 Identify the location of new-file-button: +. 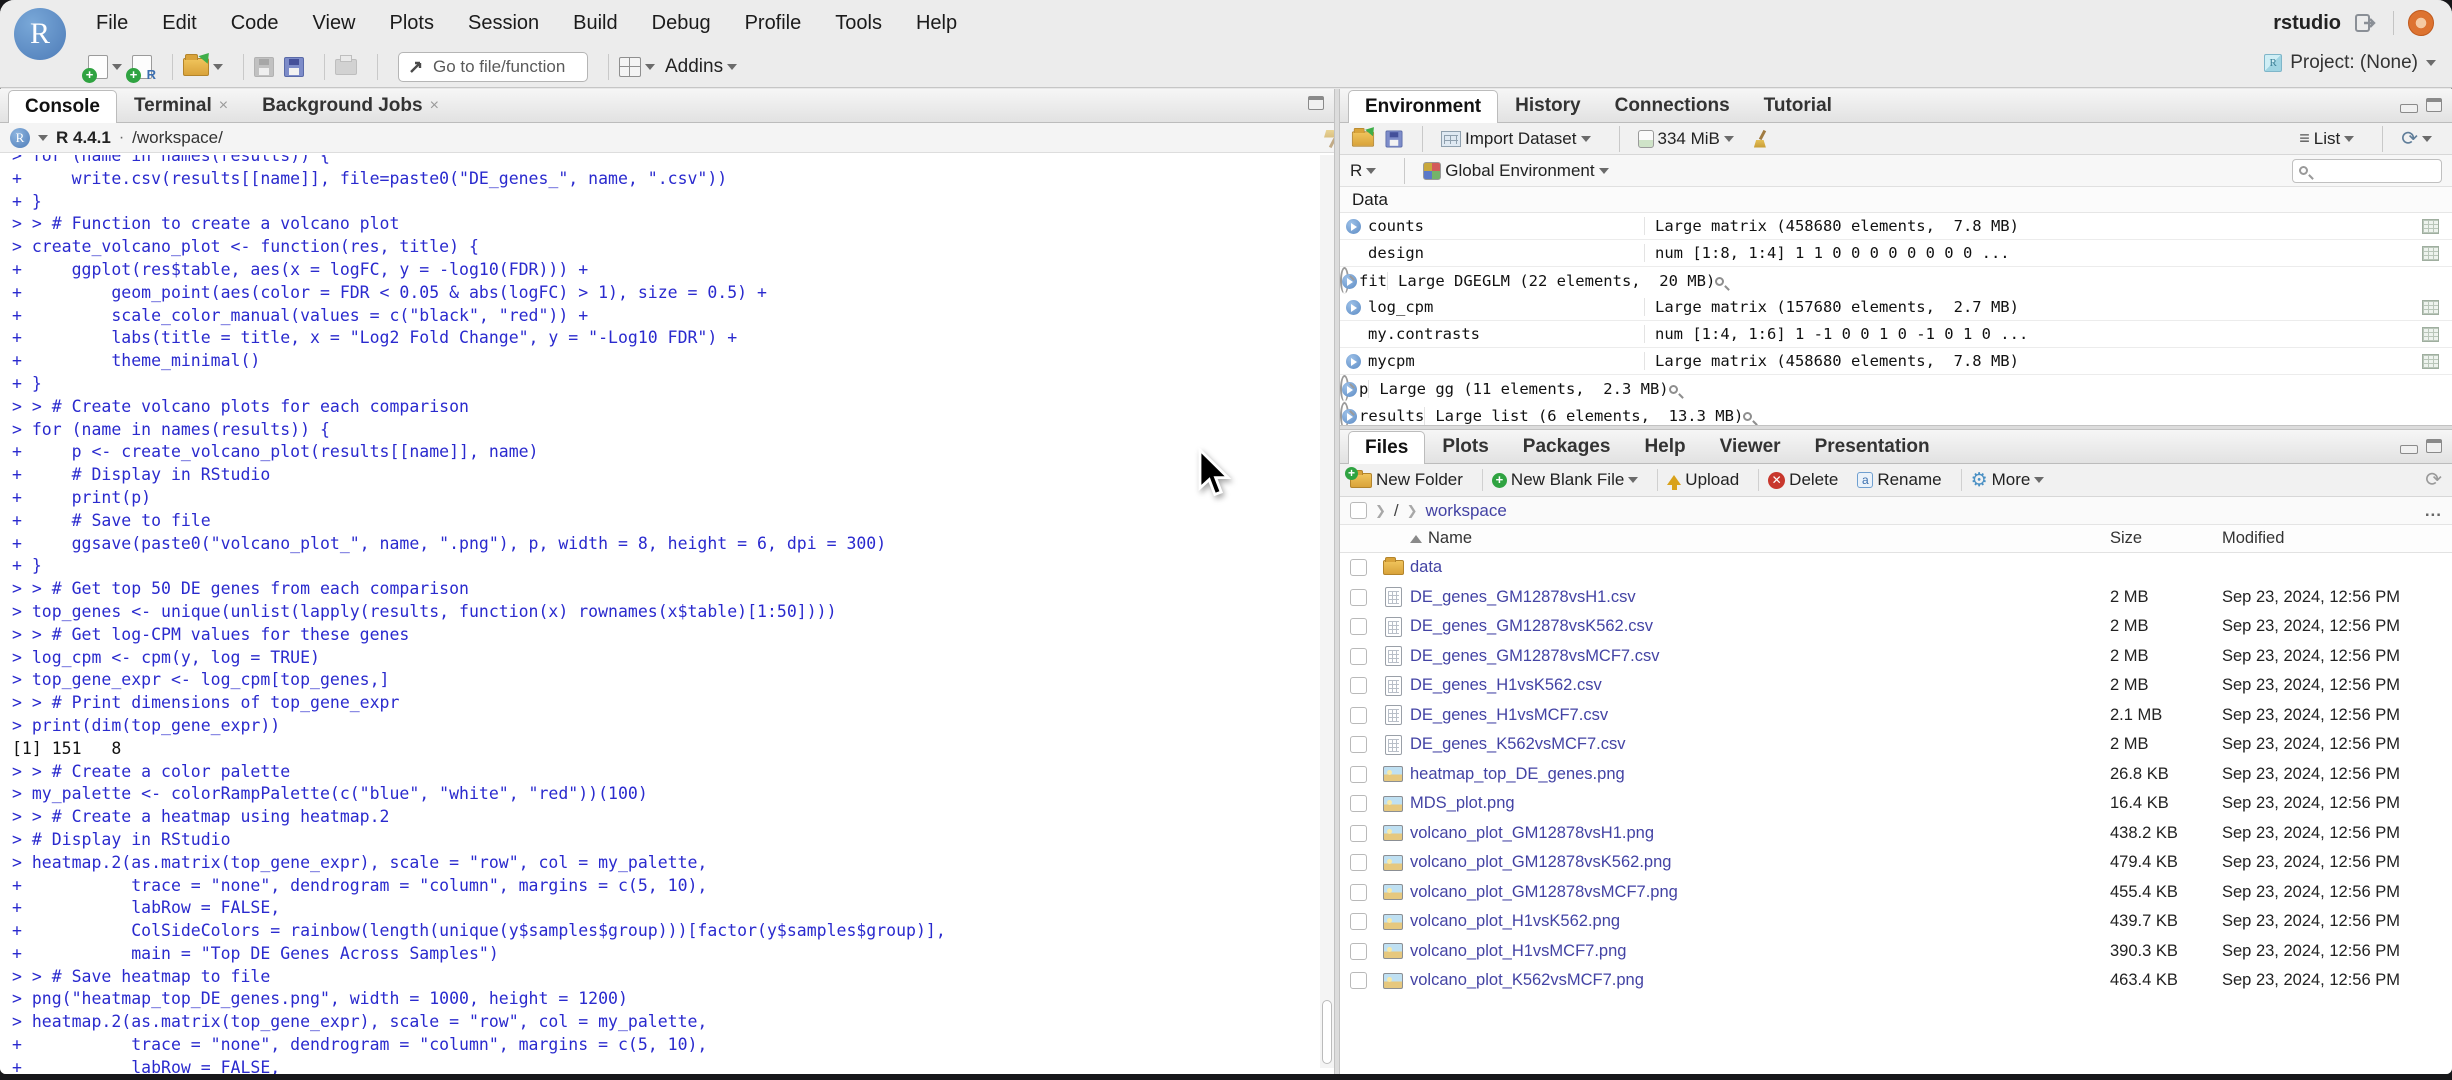
(102, 68).